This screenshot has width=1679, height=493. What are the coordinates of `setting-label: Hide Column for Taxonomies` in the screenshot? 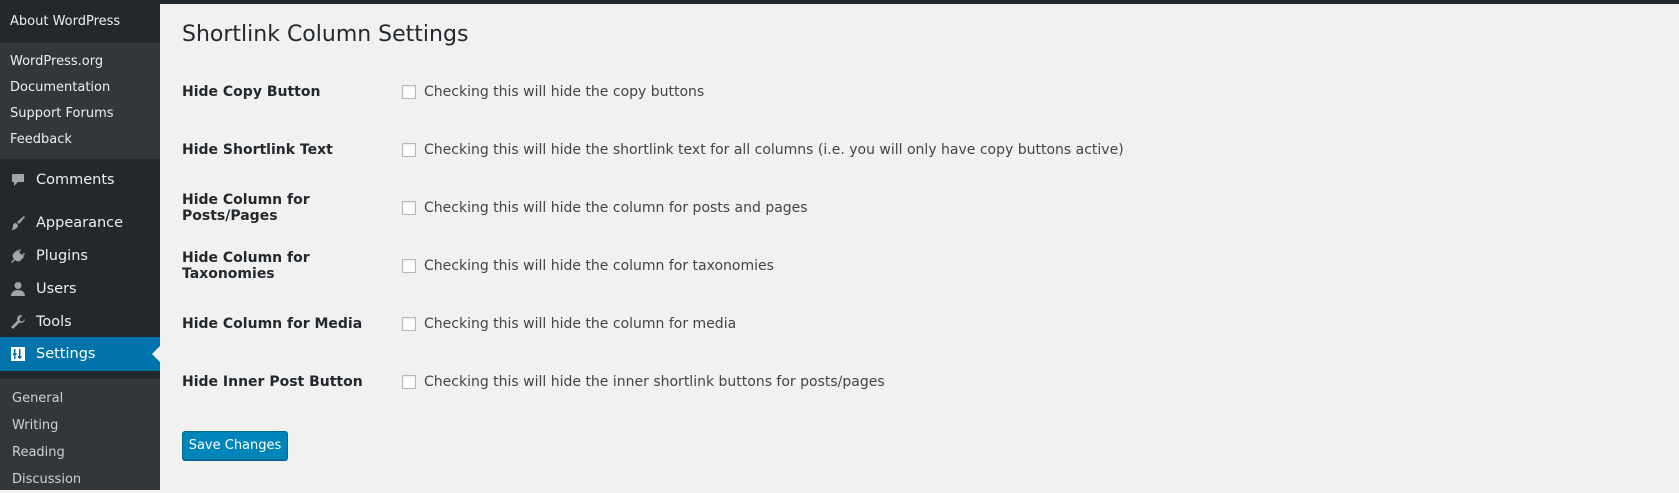 It's located at (246, 266).